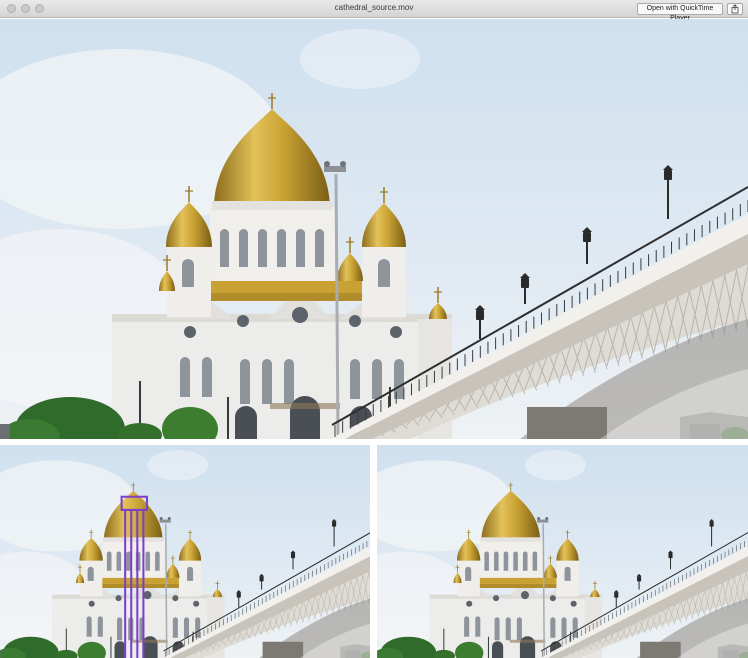 The width and height of the screenshot is (748, 658). I want to click on share-icon, so click(735, 9).